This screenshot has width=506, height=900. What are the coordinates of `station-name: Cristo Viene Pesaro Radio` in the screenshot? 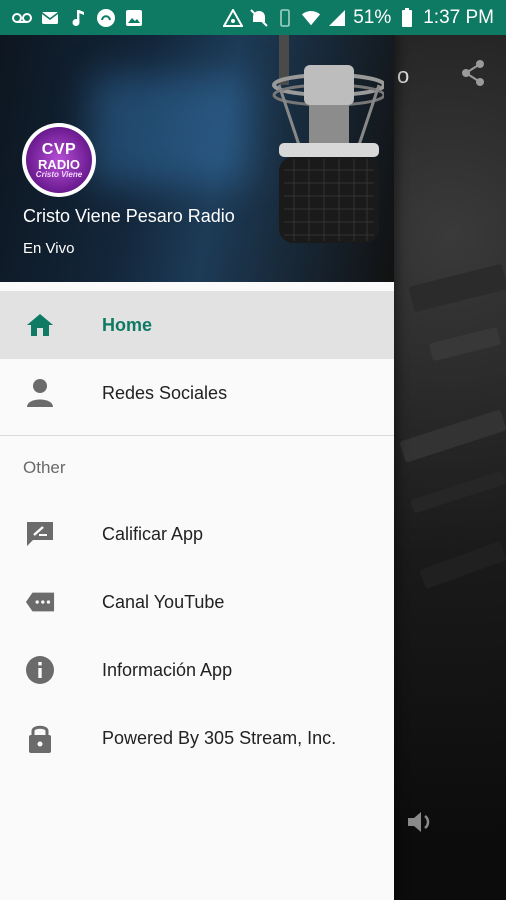 It's located at (129, 216).